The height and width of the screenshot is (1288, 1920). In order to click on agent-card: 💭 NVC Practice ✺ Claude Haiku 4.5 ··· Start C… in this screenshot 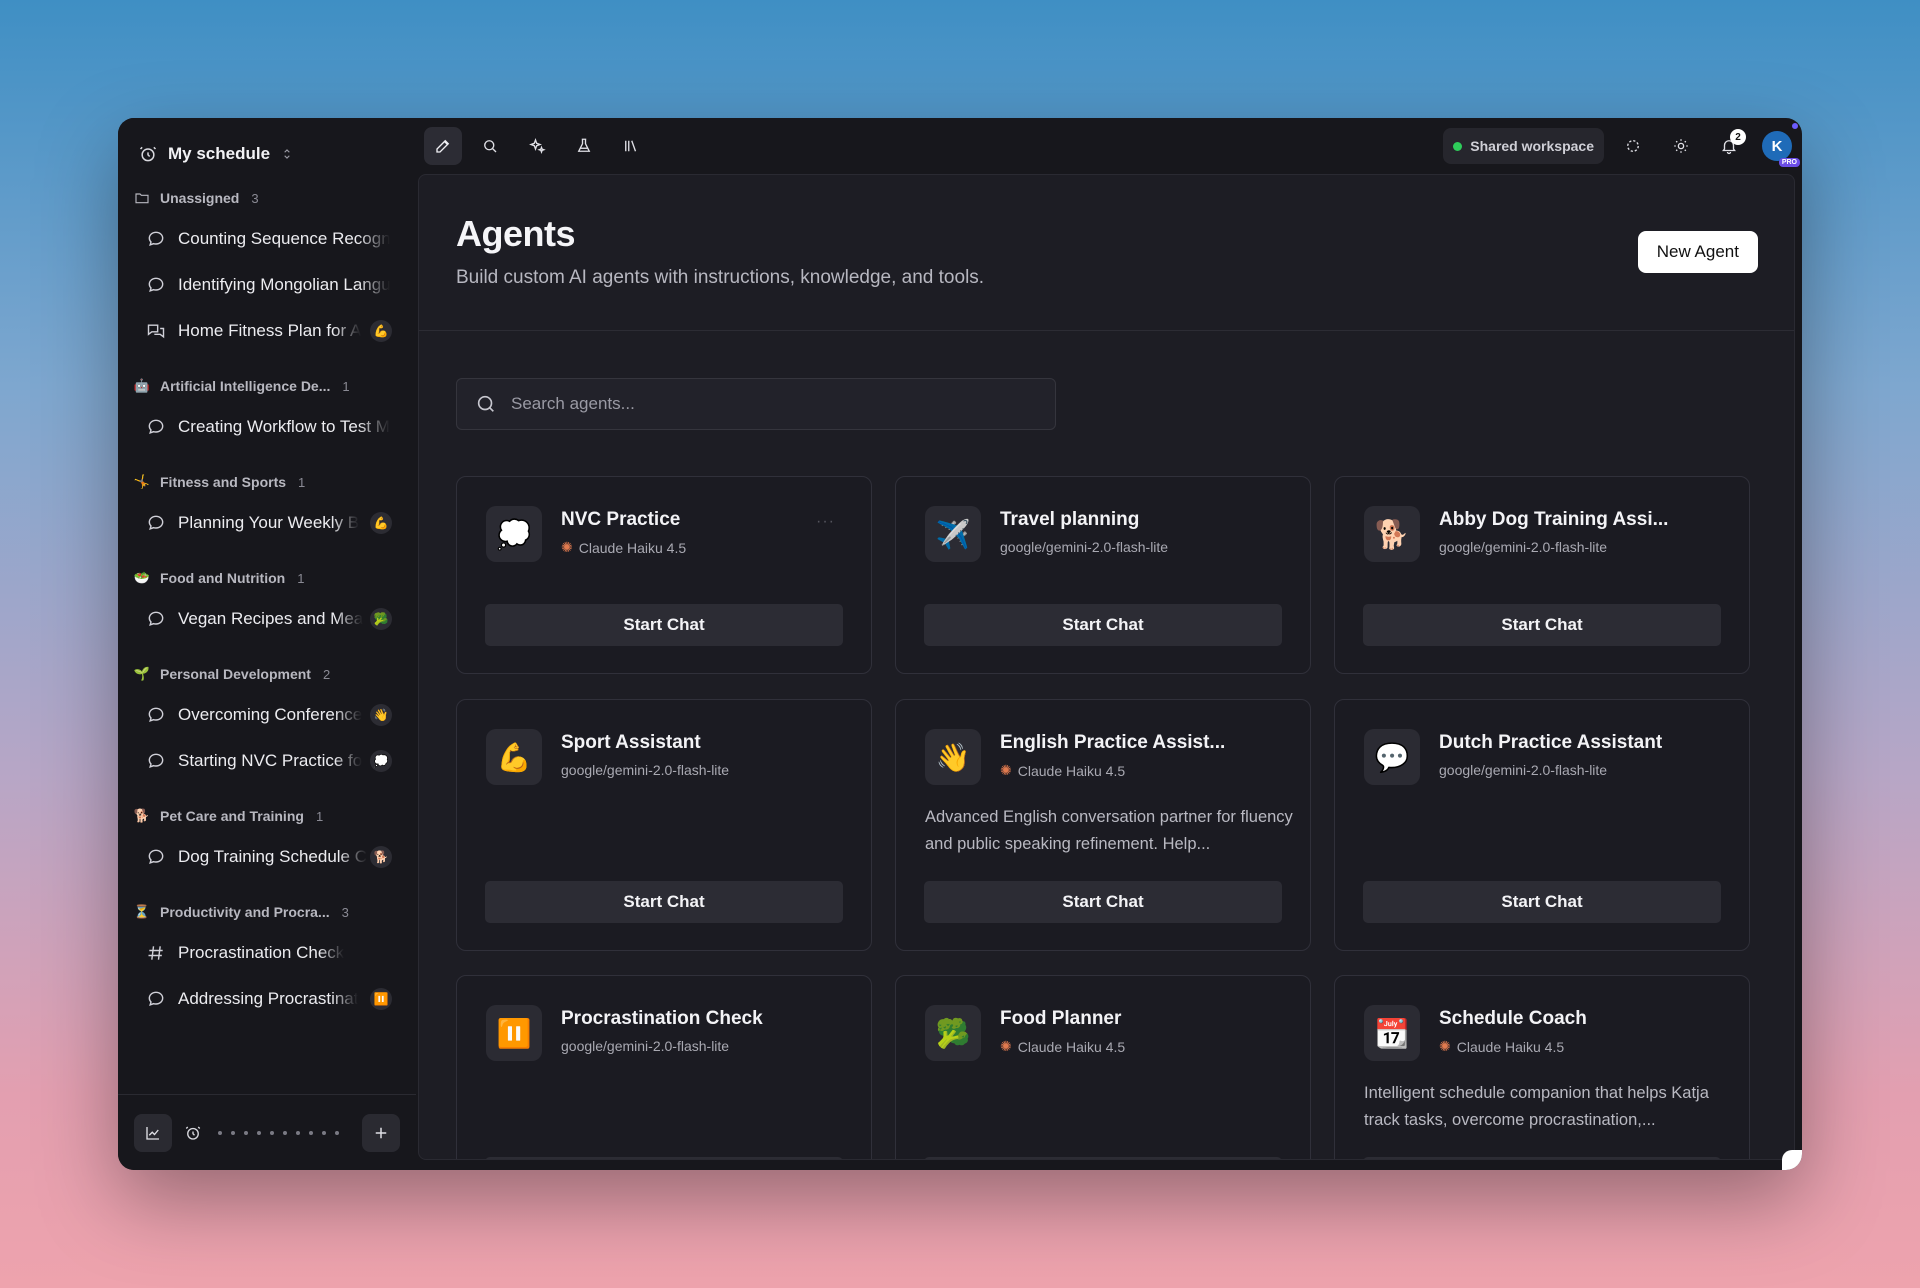, I will do `click(664, 575)`.